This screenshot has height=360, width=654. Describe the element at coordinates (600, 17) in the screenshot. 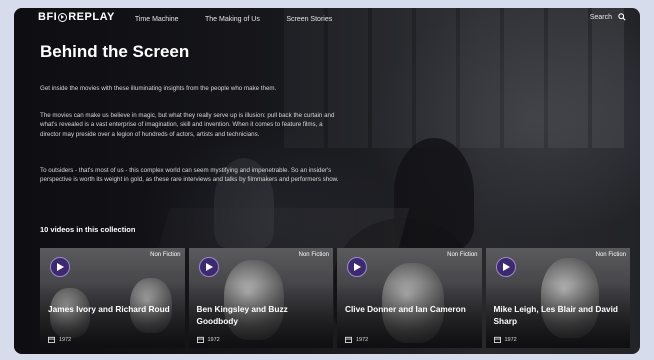

I see `search-label: Search` at that location.